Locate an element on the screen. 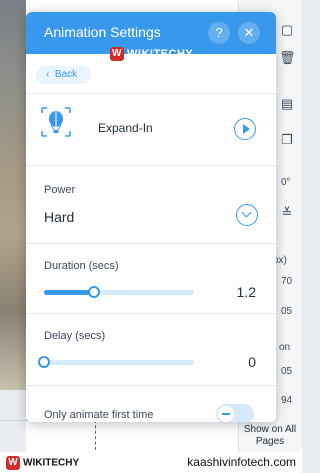  toggle-knob is located at coordinates (226, 414).